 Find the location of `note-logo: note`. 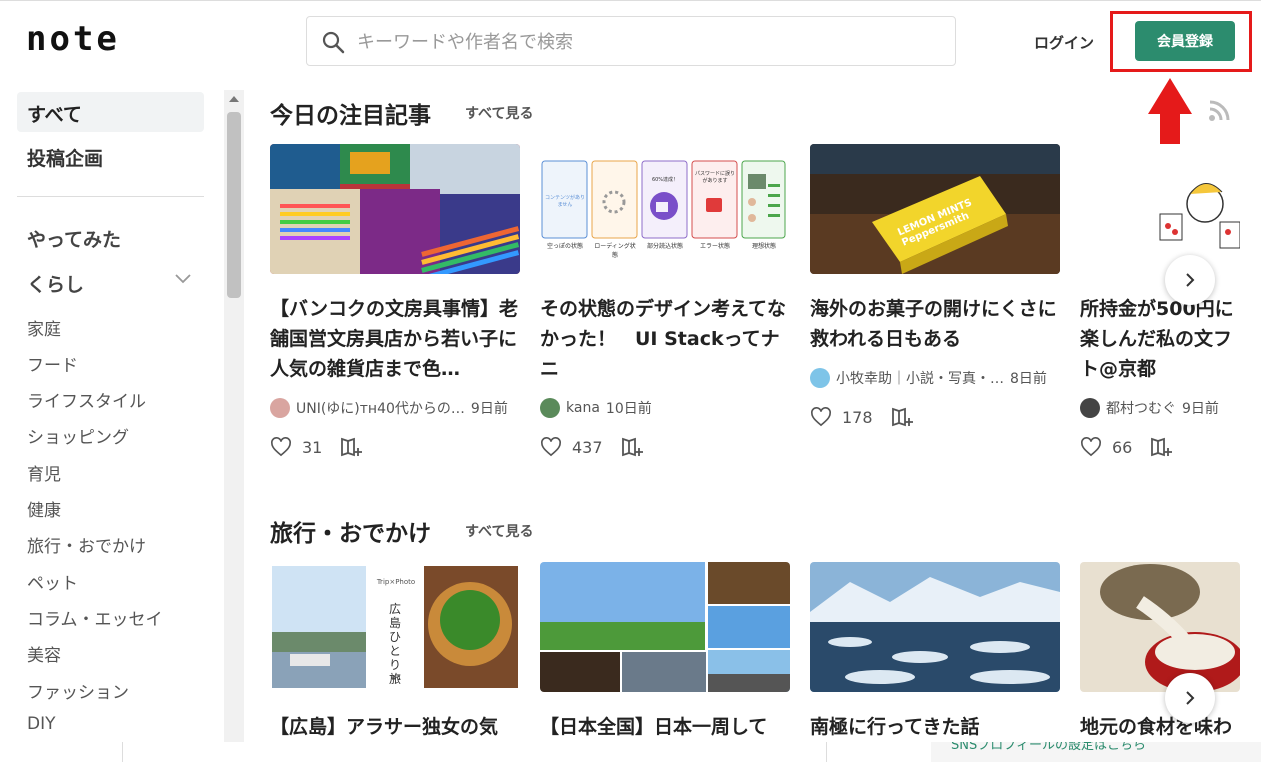

note-logo: note is located at coordinates (73, 39).